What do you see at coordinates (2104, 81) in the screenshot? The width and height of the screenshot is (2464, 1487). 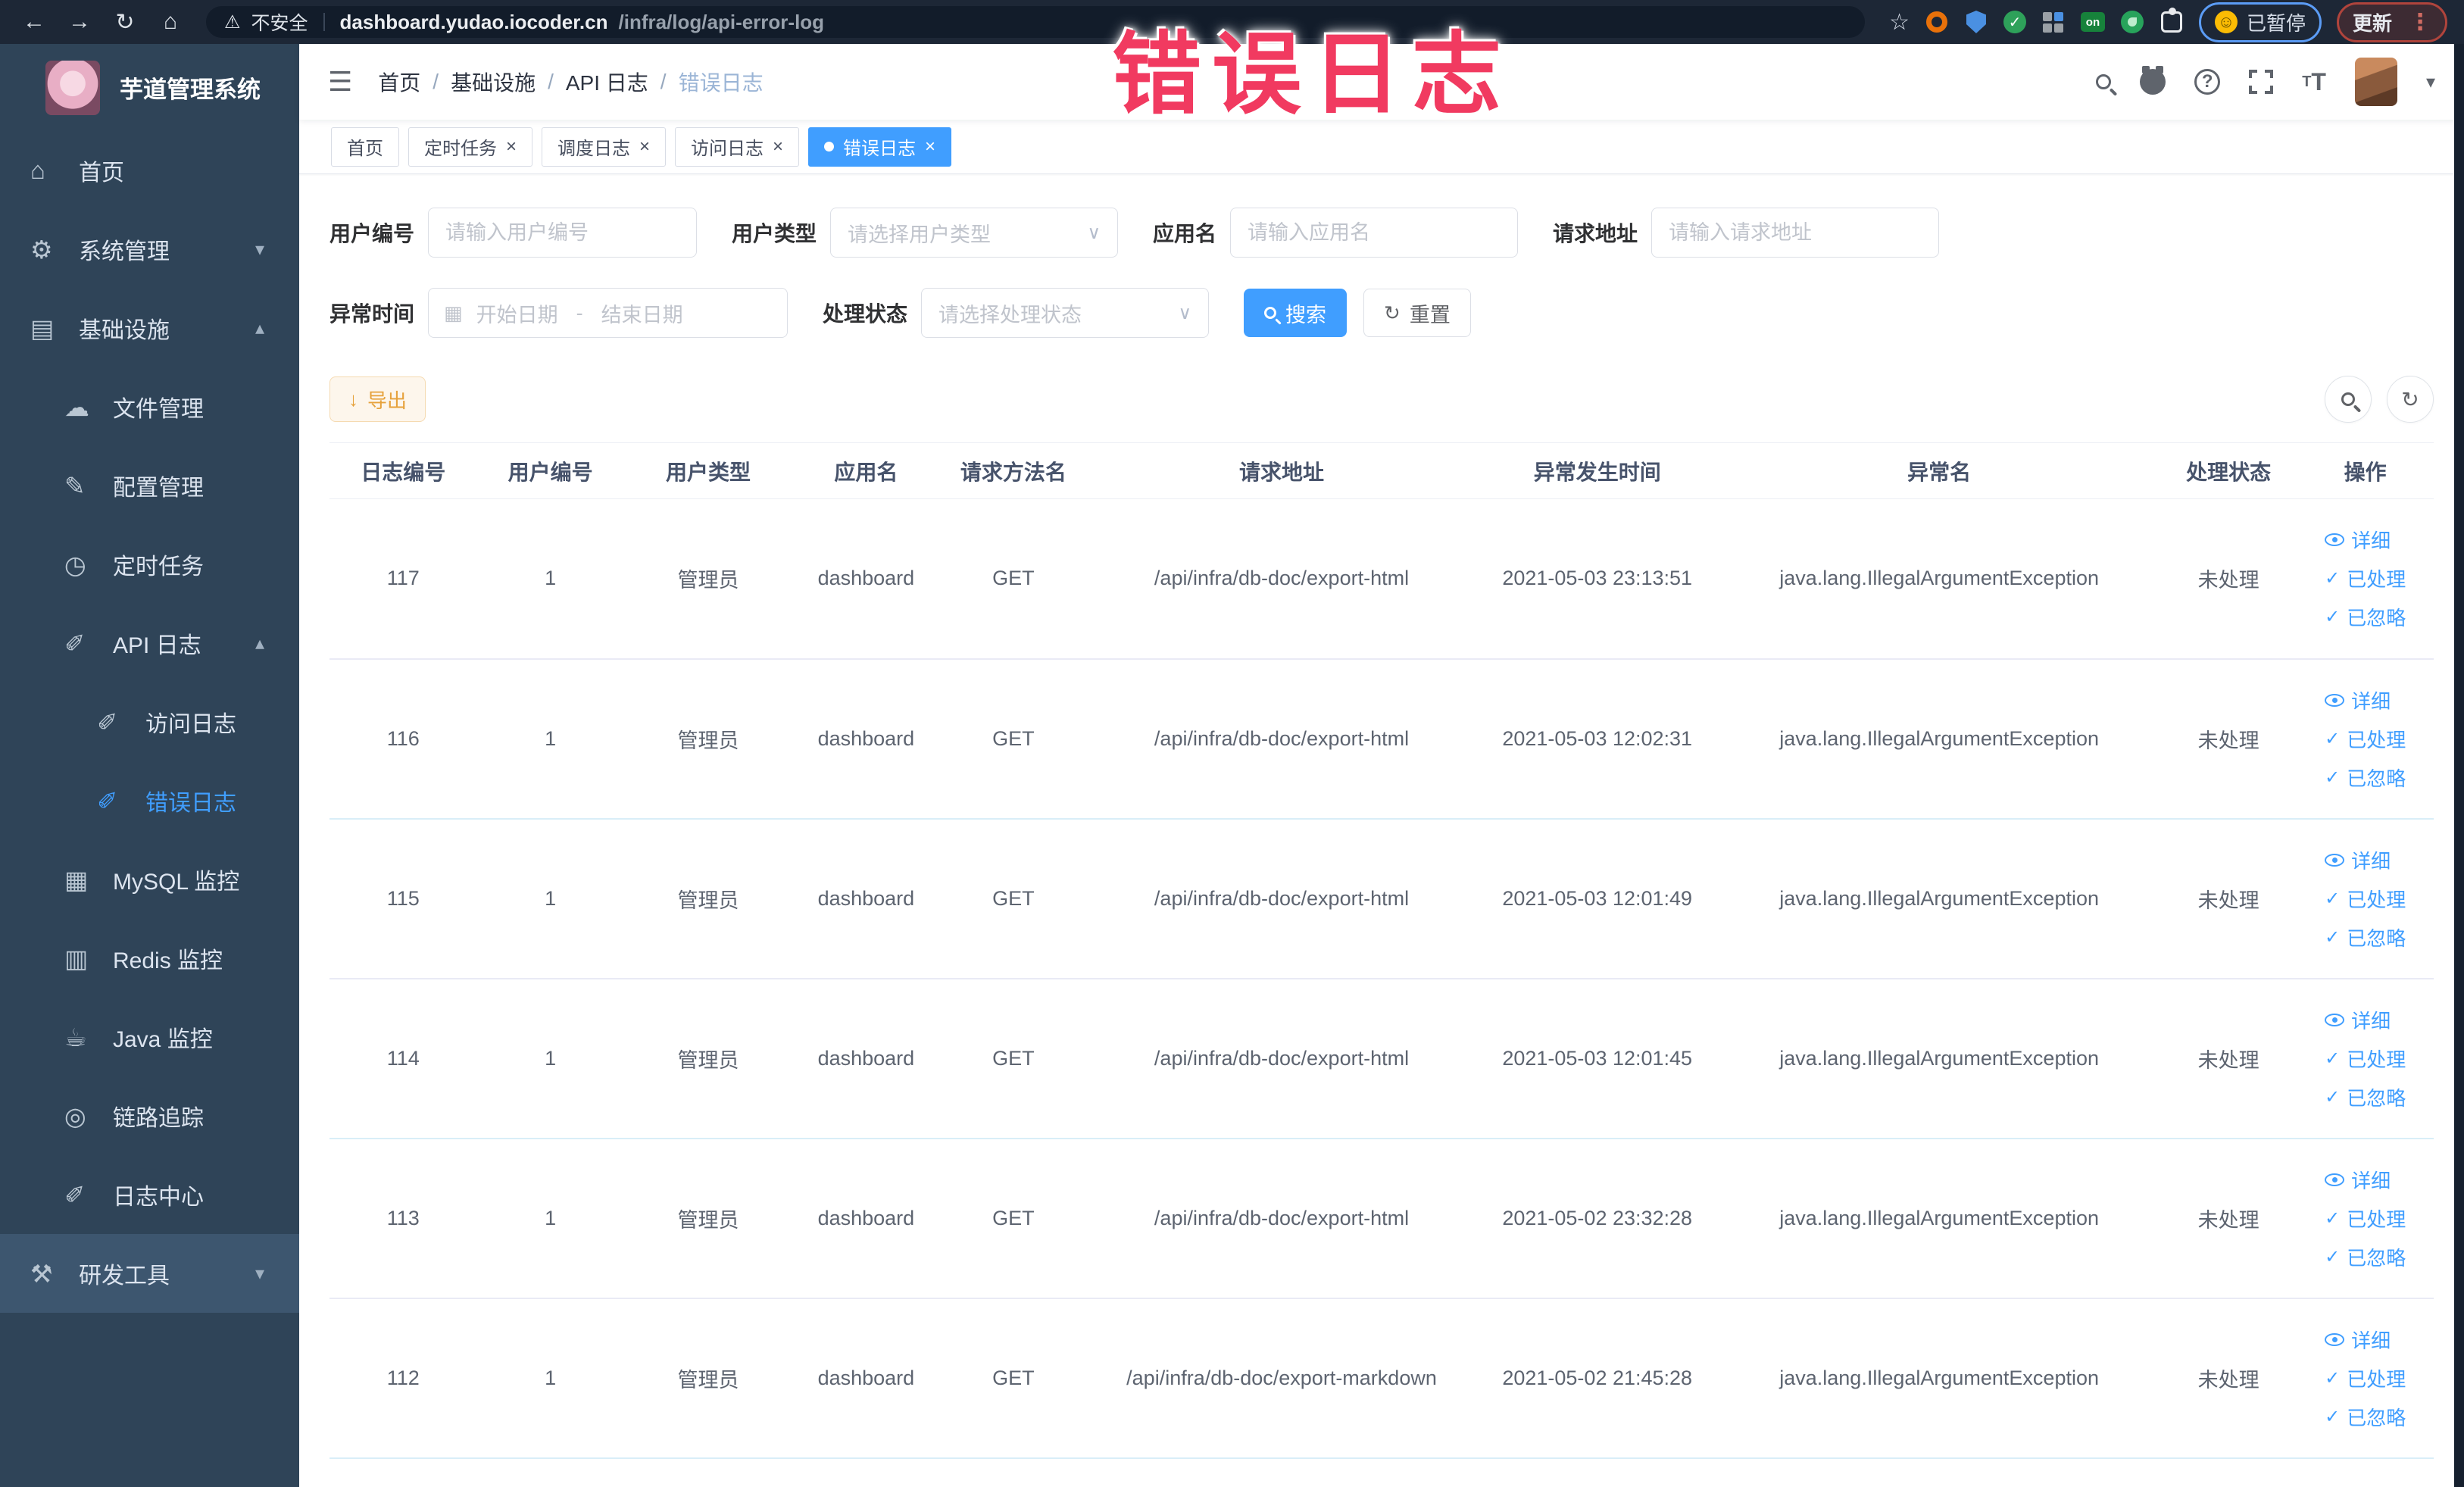 I see `search-icon` at bounding box center [2104, 81].